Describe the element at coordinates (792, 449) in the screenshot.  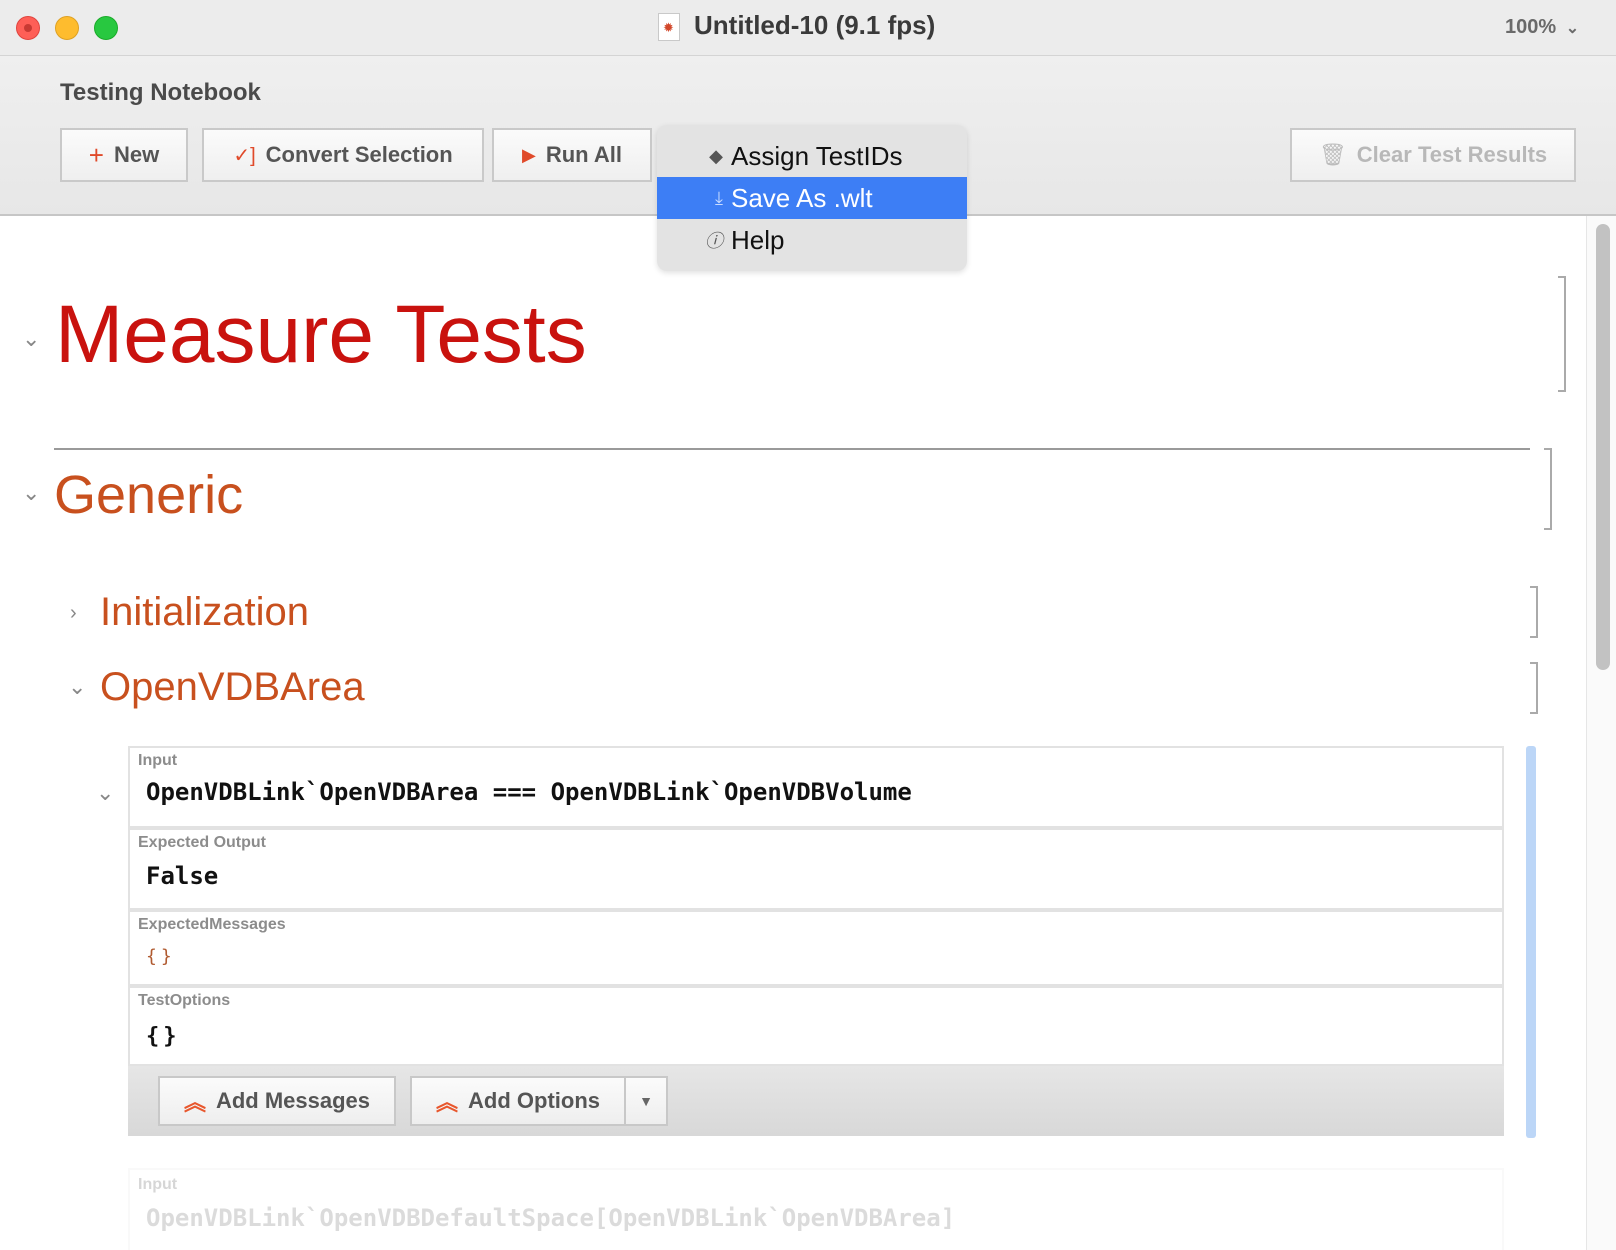
I see `section-divider` at that location.